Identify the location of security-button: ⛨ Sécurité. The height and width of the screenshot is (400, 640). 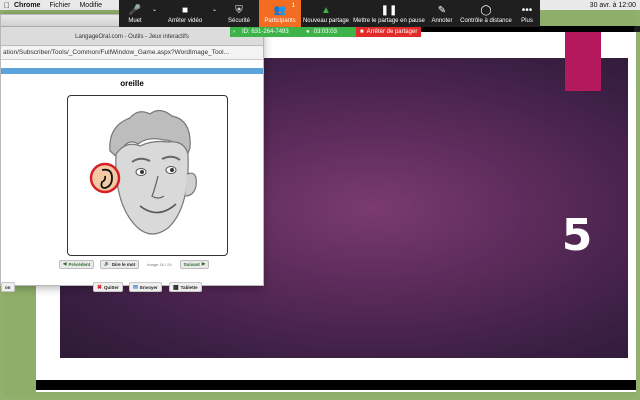
(239, 13).